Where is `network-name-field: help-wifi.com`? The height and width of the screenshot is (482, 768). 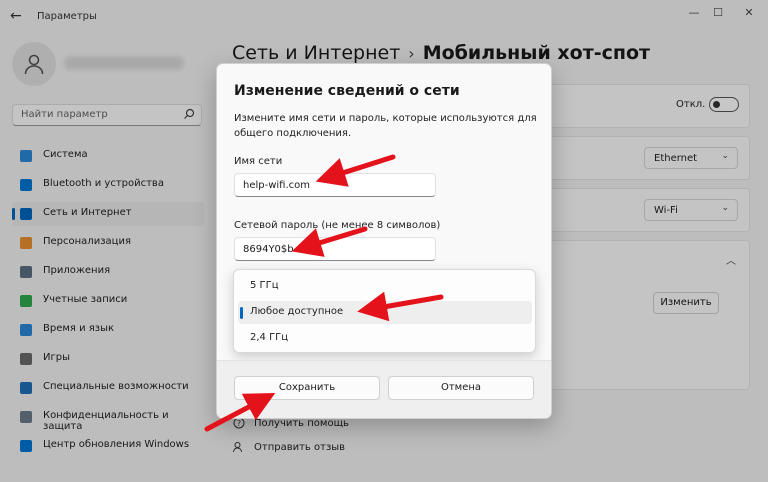
network-name-field: help-wifi.com is located at coordinates (335, 185).